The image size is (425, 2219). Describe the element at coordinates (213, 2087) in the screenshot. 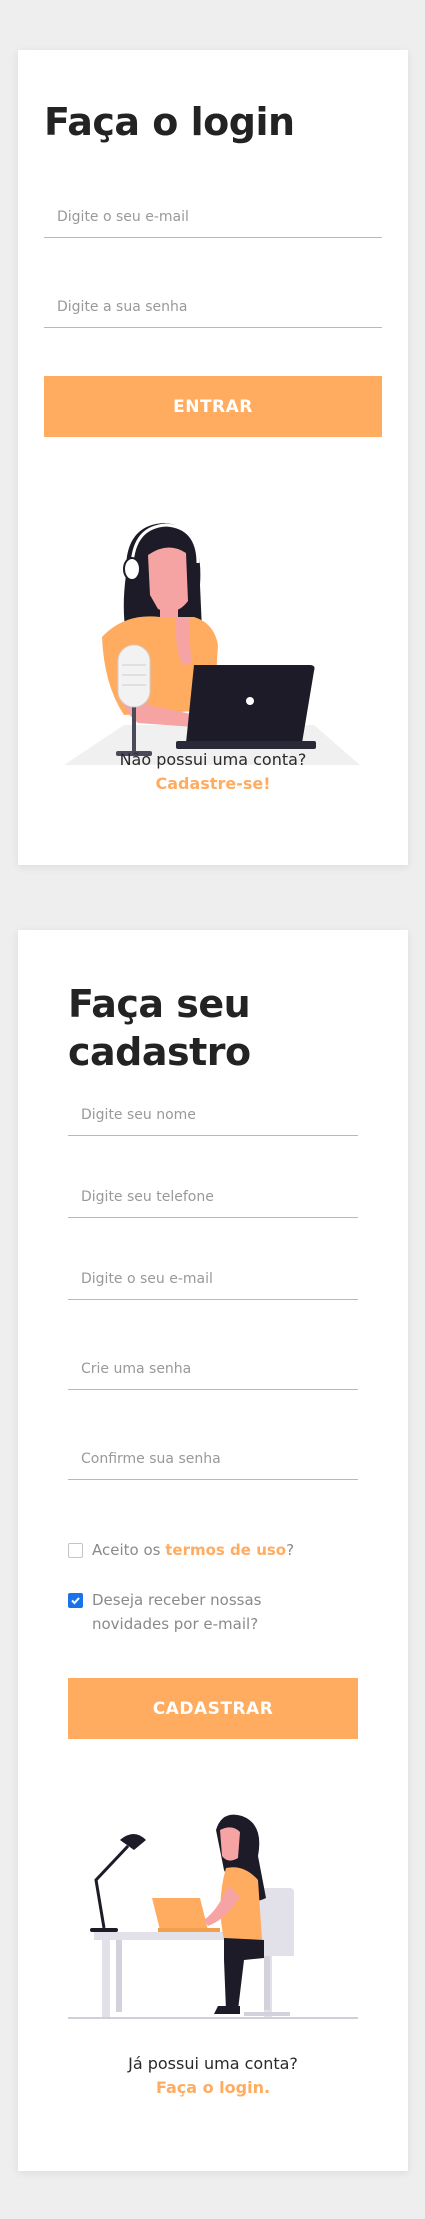

I see `signup-login-link: Faça o login.` at that location.